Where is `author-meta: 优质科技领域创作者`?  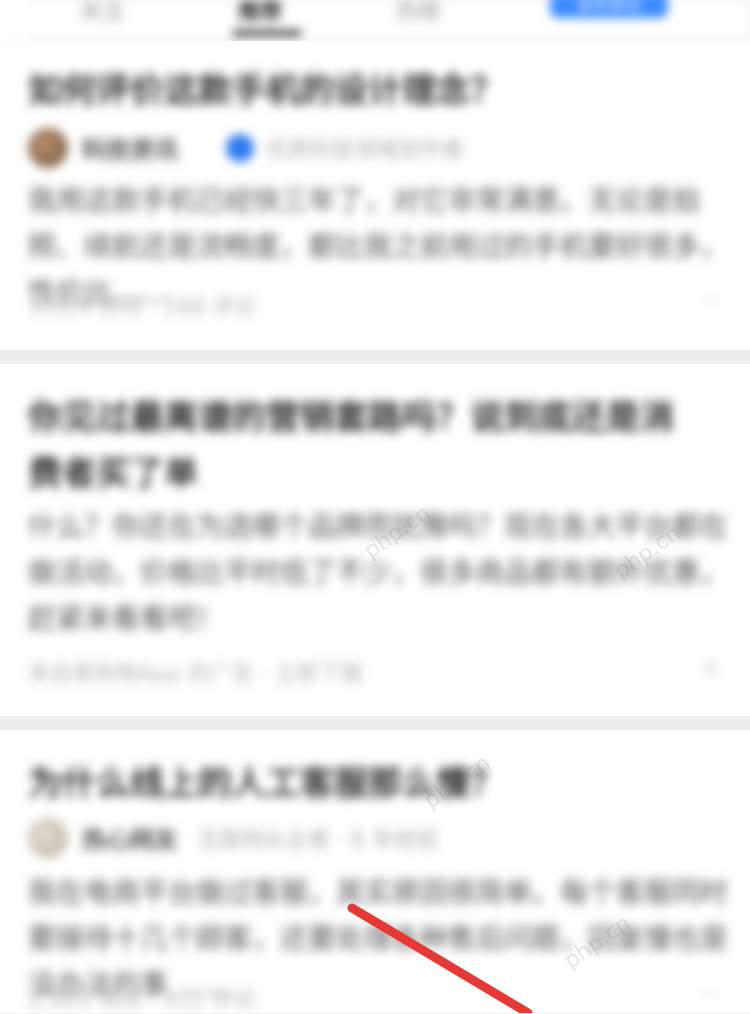 author-meta: 优质科技领域创作者 is located at coordinates (365, 150).